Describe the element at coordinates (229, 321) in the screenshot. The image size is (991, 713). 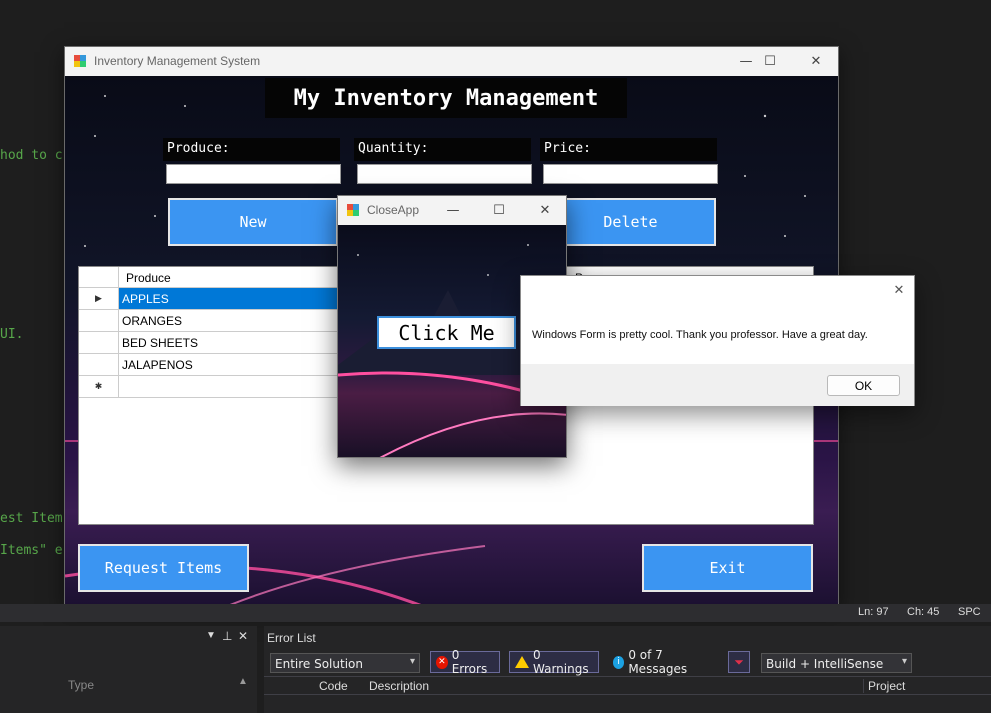
I see `table-row: ORANGES` at that location.